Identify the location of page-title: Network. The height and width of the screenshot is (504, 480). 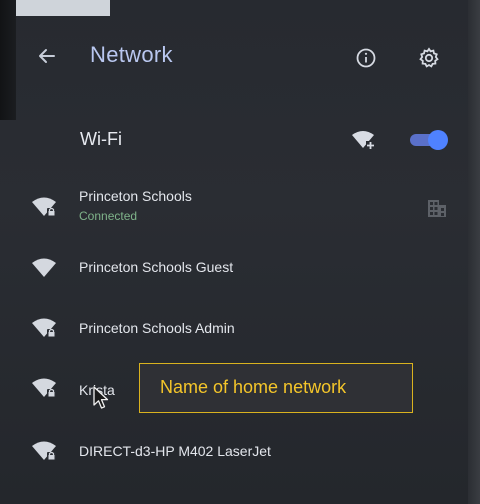
(131, 54).